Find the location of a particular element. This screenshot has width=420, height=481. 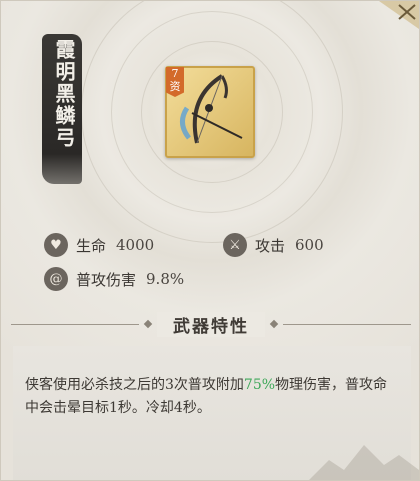

stat-normal-damage-value: 9.8% is located at coordinates (165, 279).